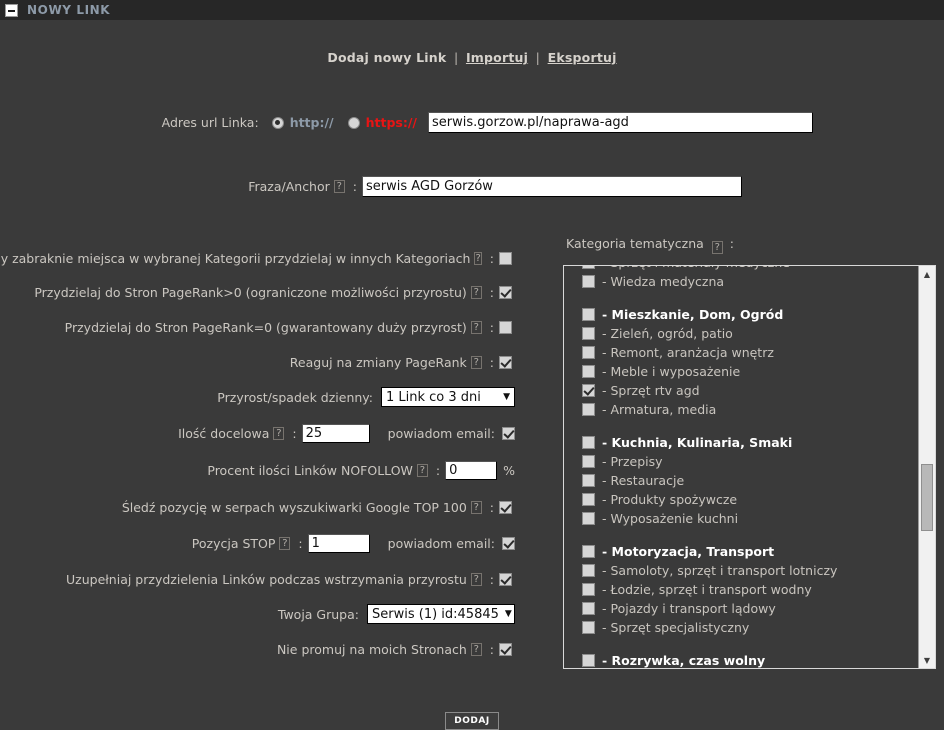 The image size is (944, 730). What do you see at coordinates (620, 122) in the screenshot?
I see `url-input` at bounding box center [620, 122].